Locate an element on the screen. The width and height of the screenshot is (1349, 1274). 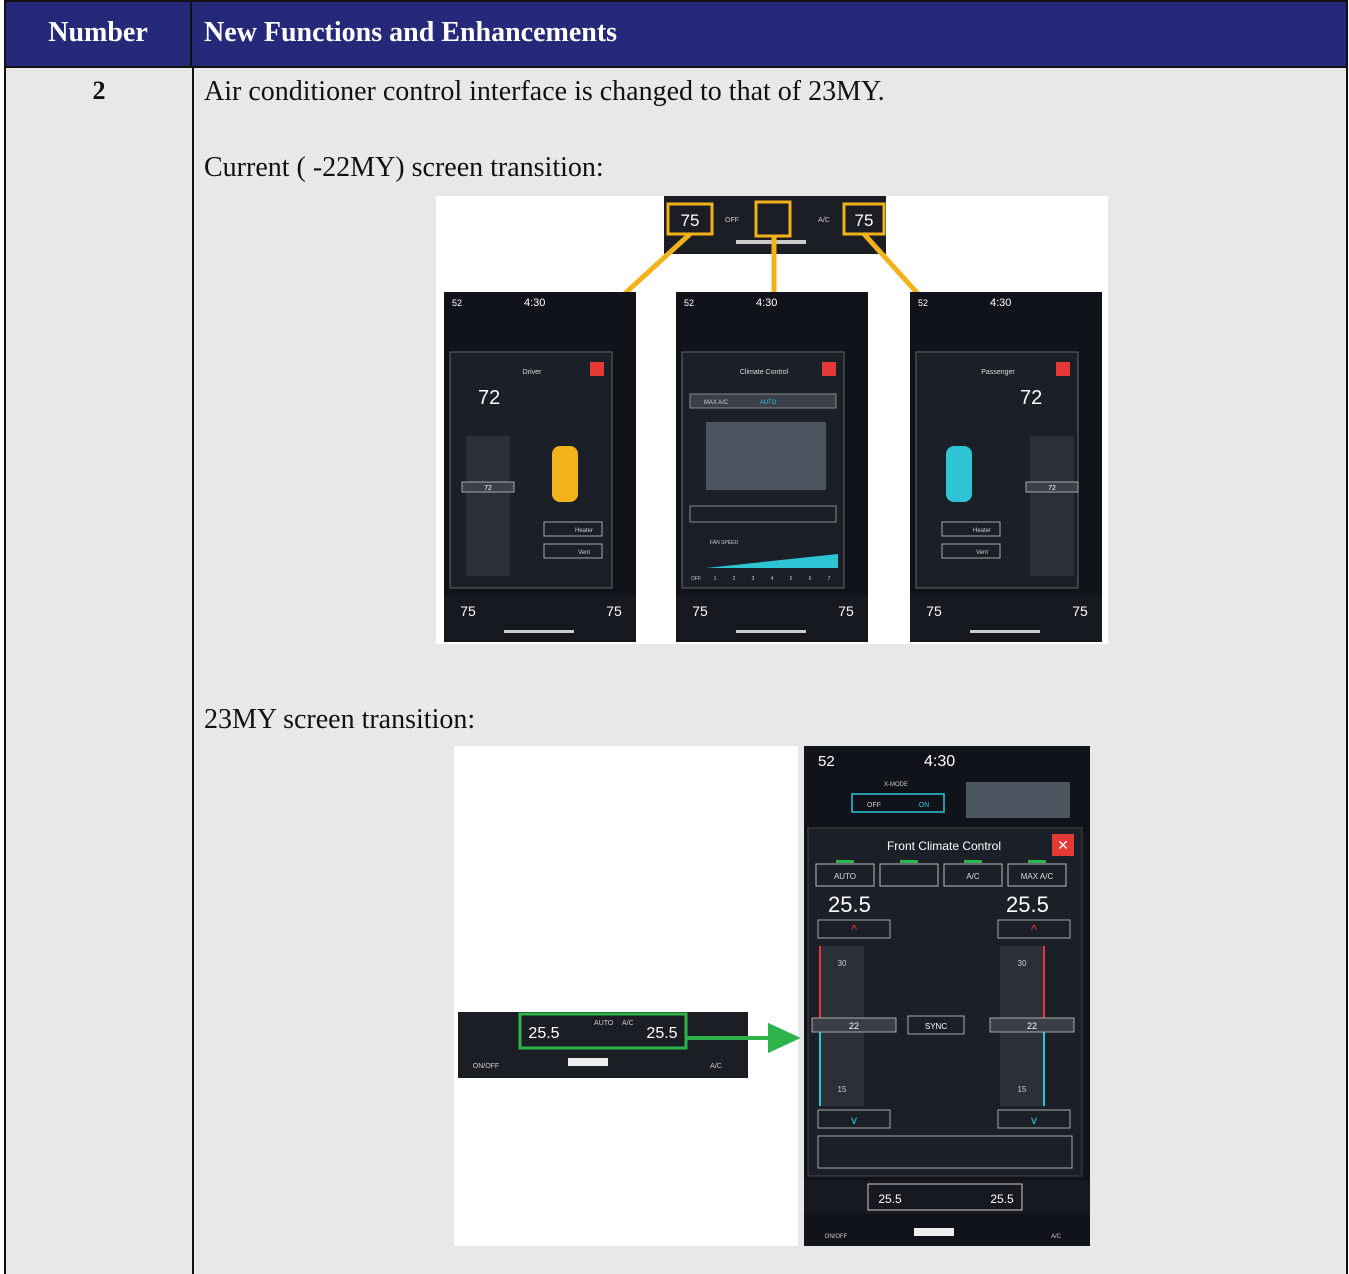
panel-title: Climate Control is located at coordinates (764, 372).